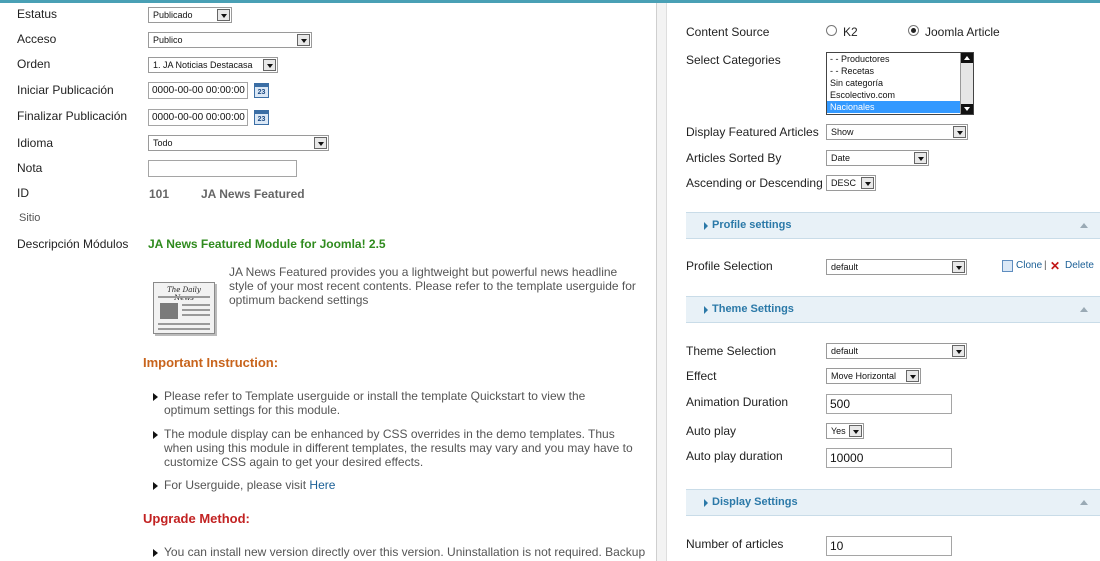 The width and height of the screenshot is (1100, 561). Describe the element at coordinates (184, 294) in the screenshot. I see `newspaper-masthead: The Daily News` at that location.